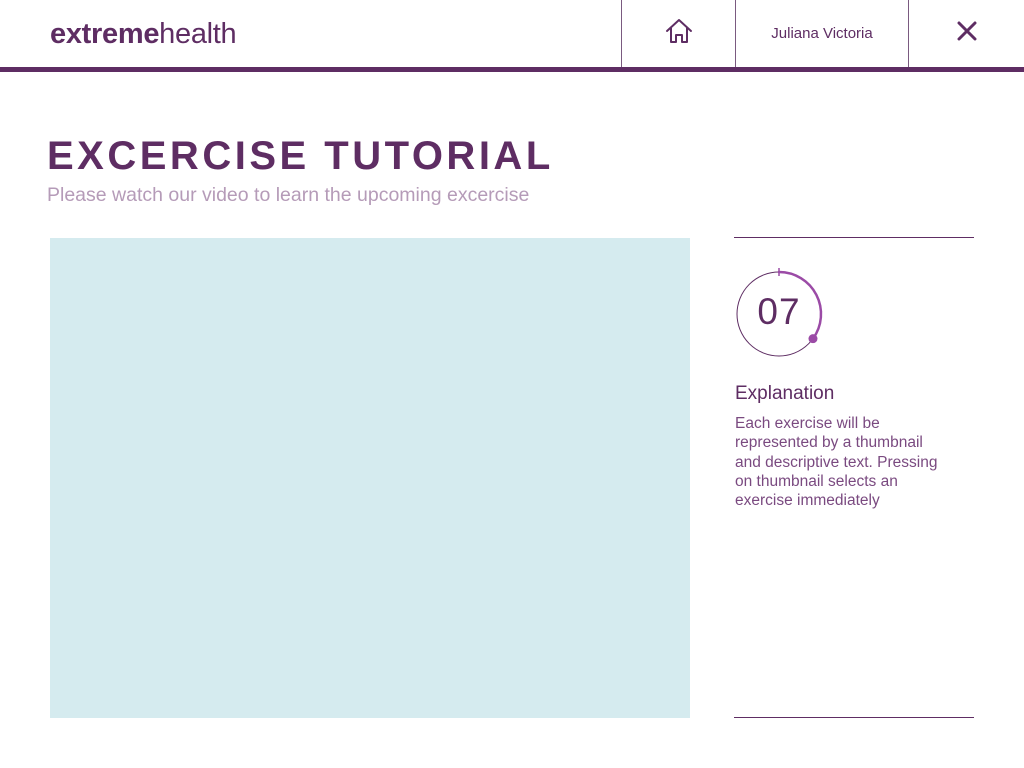  I want to click on header-accent-bar, so click(512, 69).